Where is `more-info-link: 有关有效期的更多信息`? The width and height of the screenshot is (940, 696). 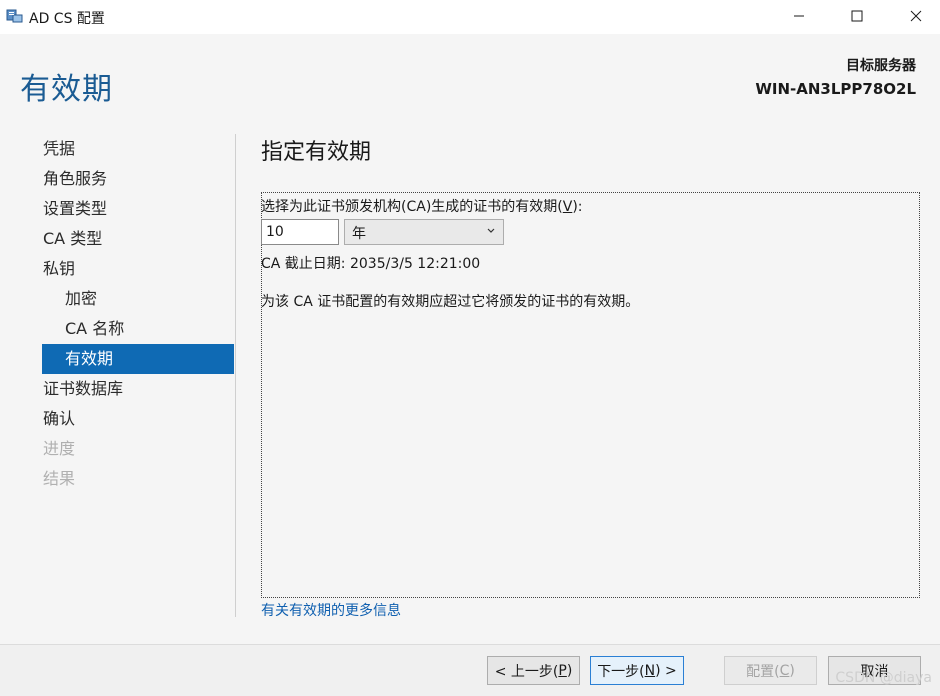 more-info-link: 有关有效期的更多信息 is located at coordinates (331, 610).